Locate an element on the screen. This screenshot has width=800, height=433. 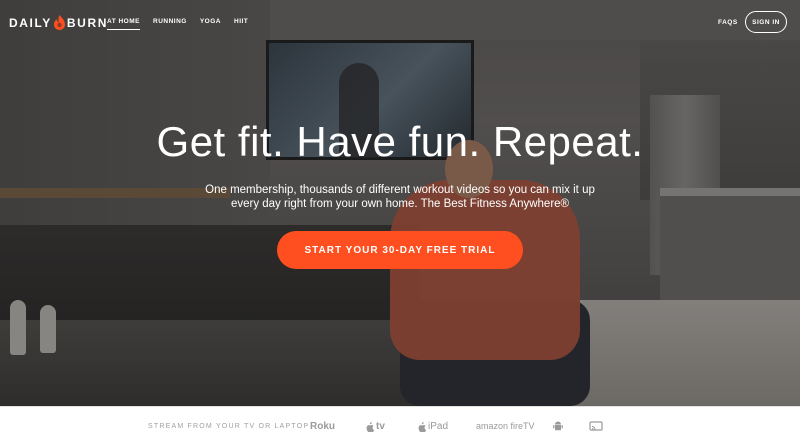
ipad-logo: iPad is located at coordinates (433, 426).